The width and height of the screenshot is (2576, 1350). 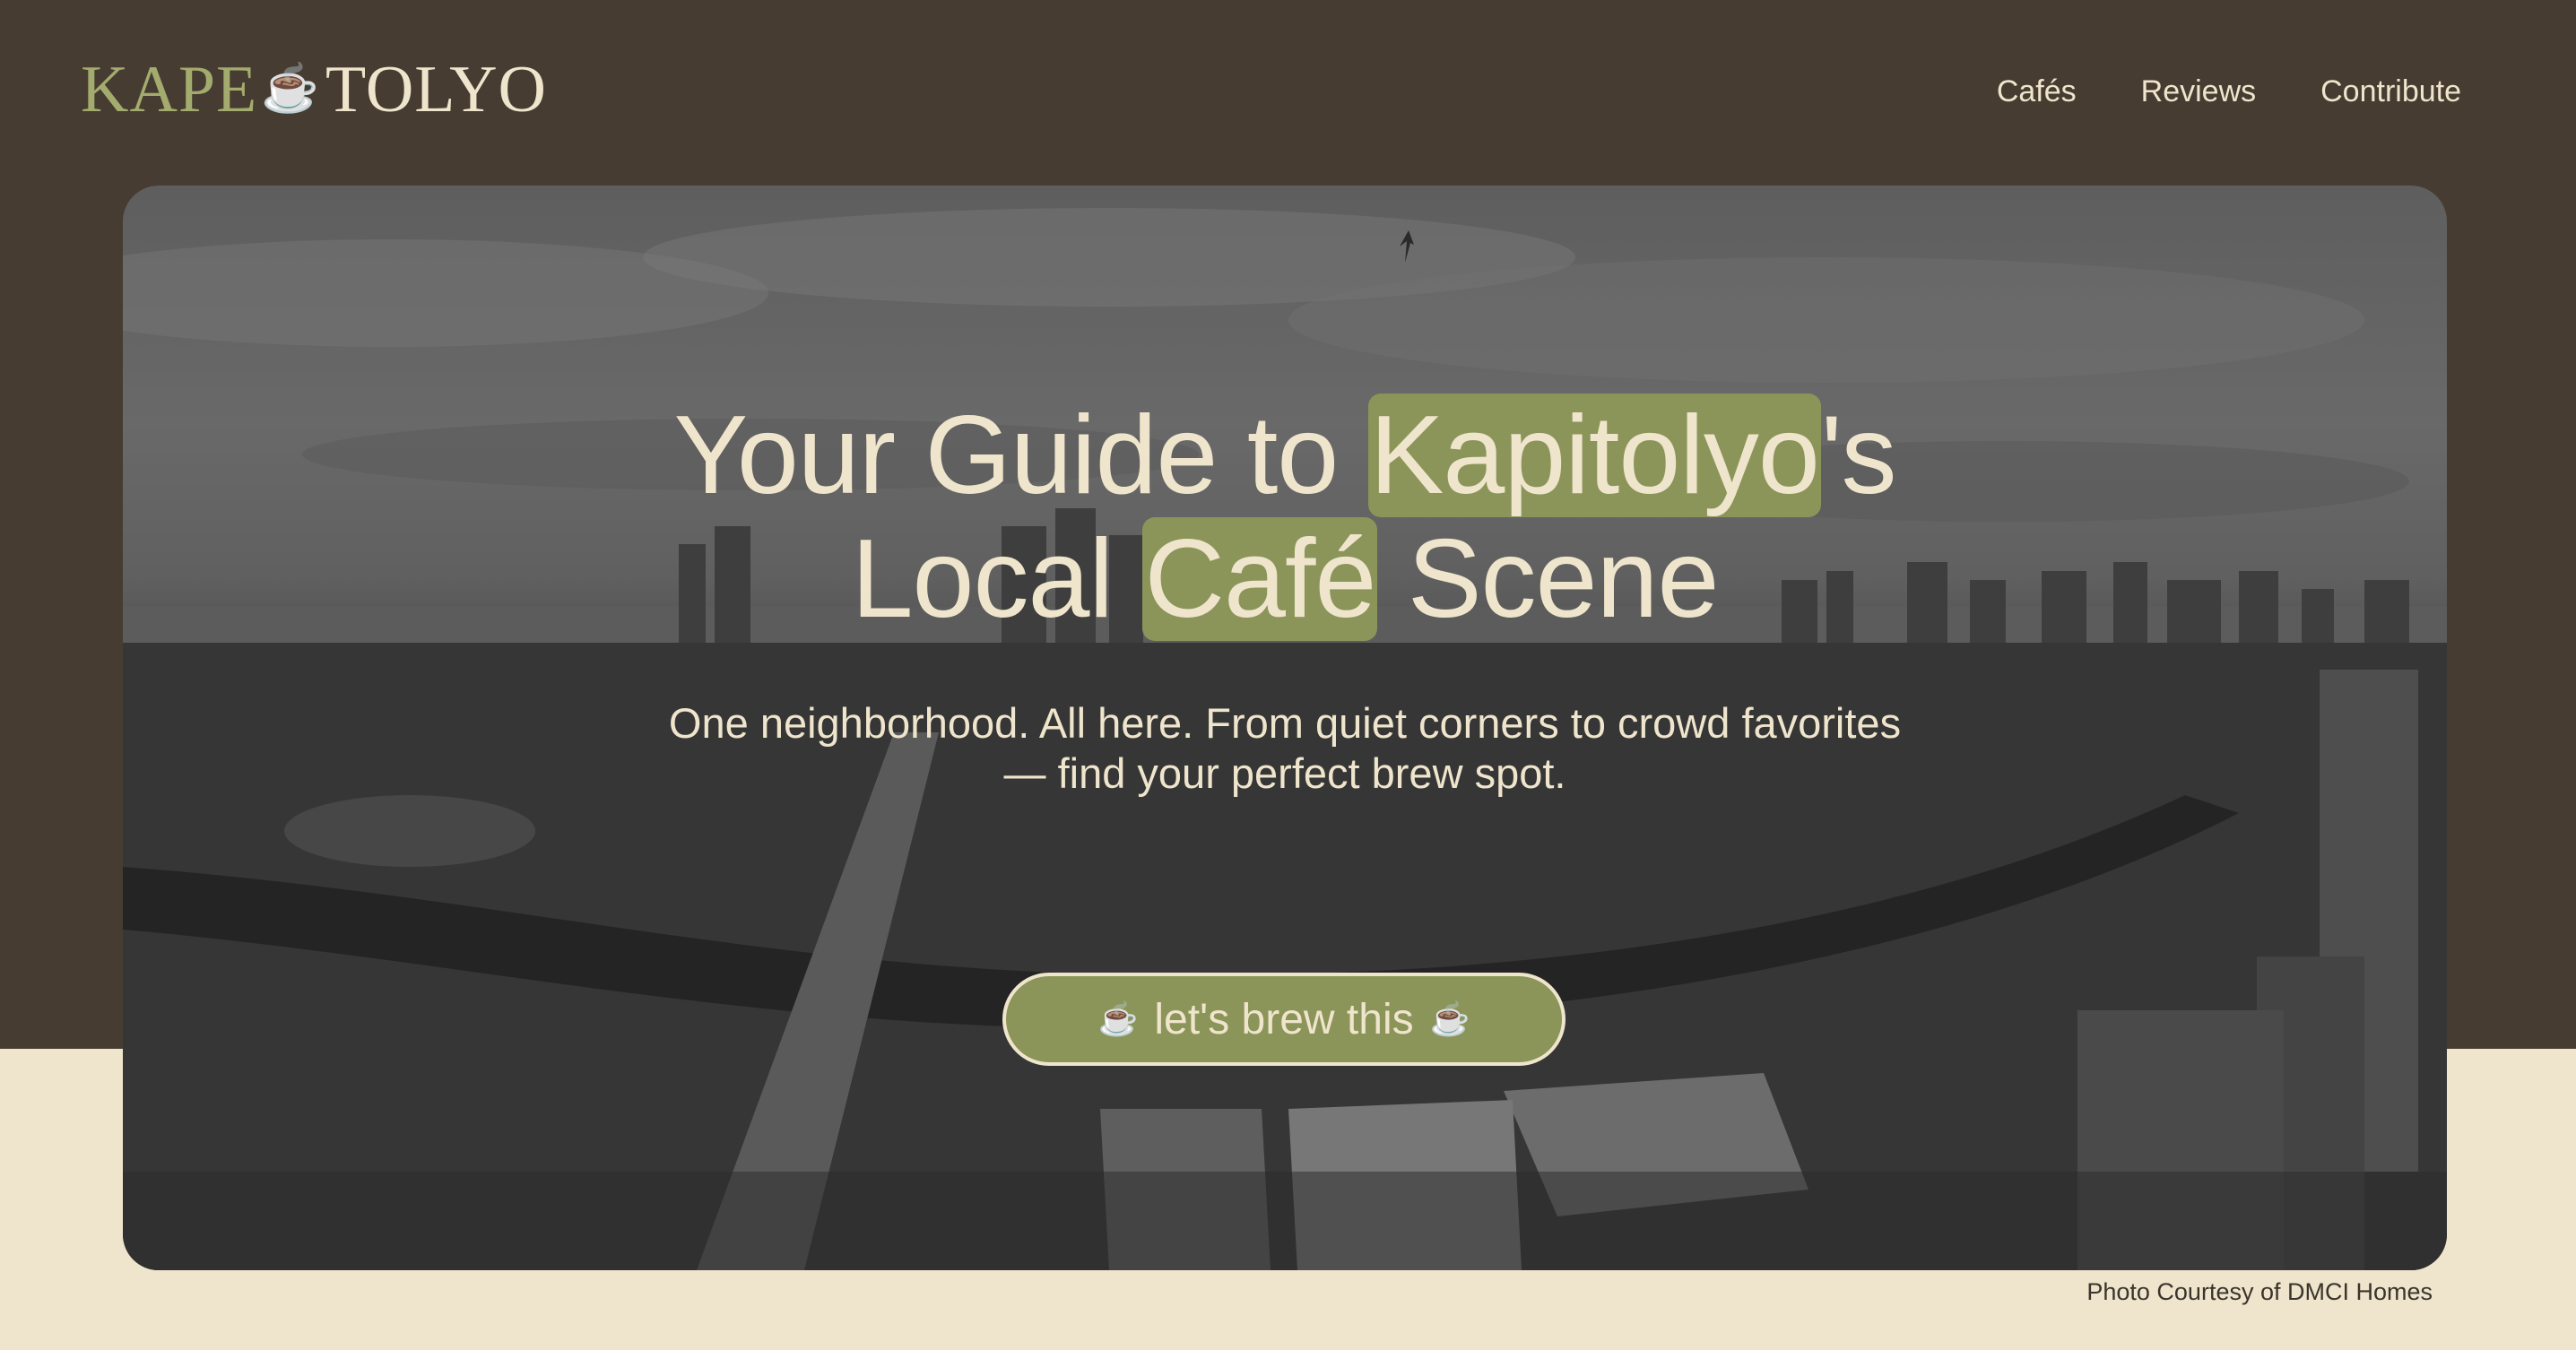 I want to click on photo-credit: Photo Courtesy of DMCI Homes, so click(x=2259, y=1291).